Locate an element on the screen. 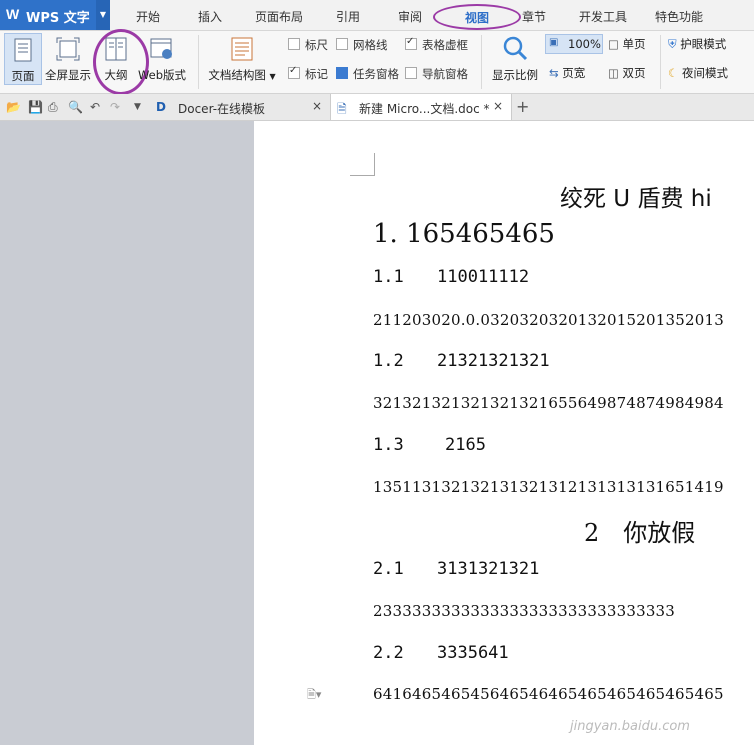  zoom-ratio-label: 显示比例 is located at coordinates (515, 75).